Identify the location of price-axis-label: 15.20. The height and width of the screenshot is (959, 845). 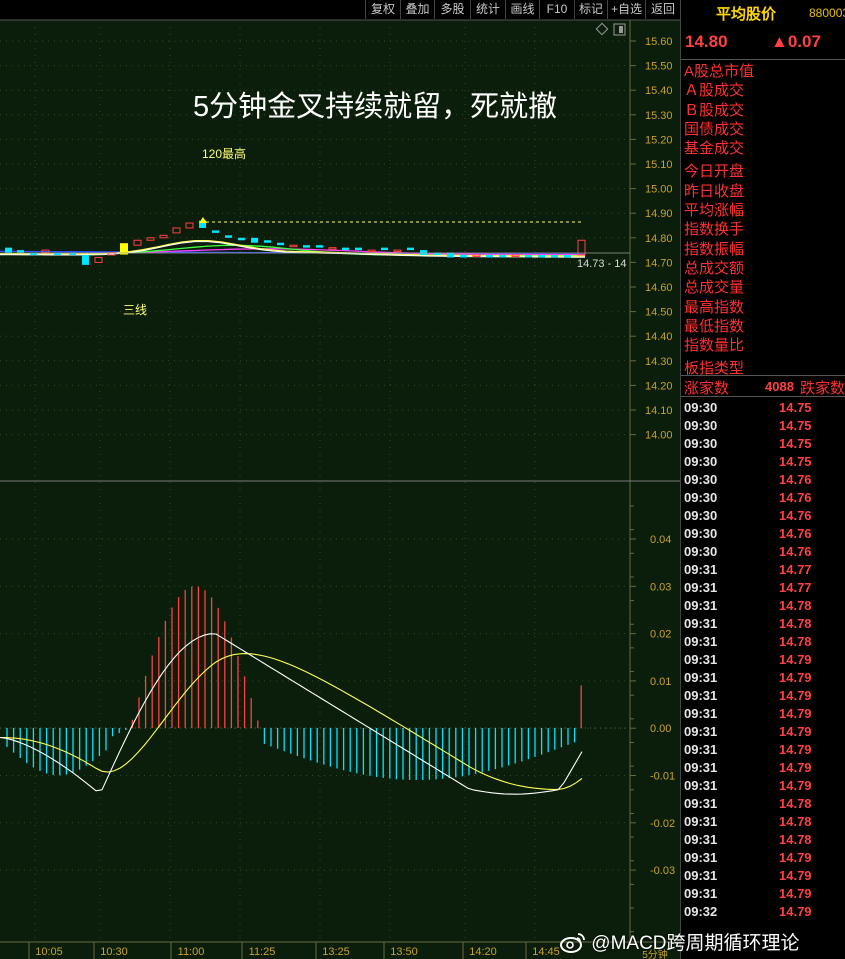
(659, 140).